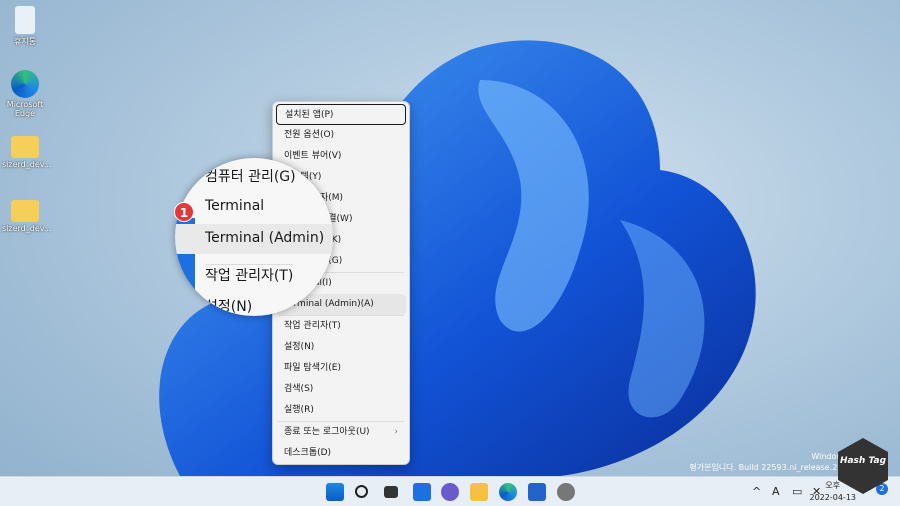  Describe the element at coordinates (566, 492) in the screenshot. I see `settings-gear-icon` at that location.